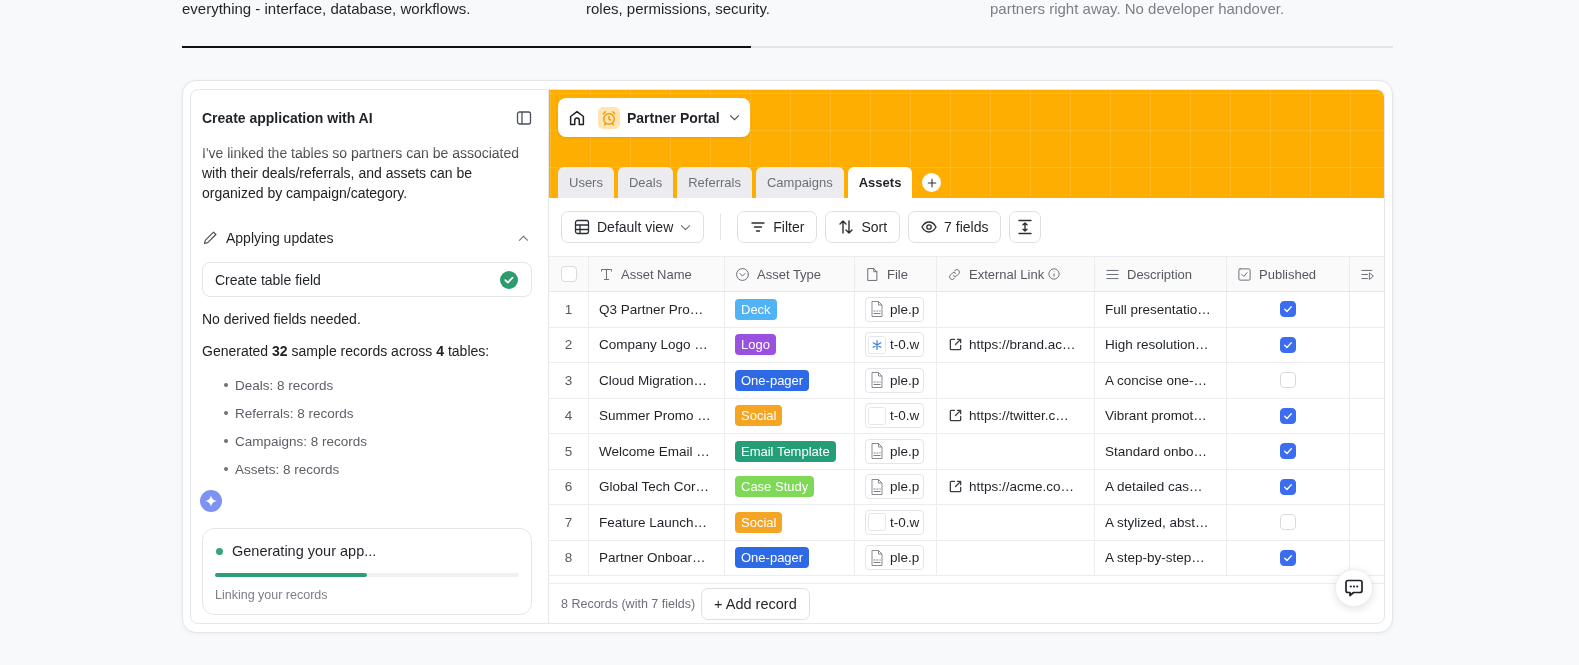 The width and height of the screenshot is (1579, 665). Describe the element at coordinates (896, 274) in the screenshot. I see `column-header: File` at that location.